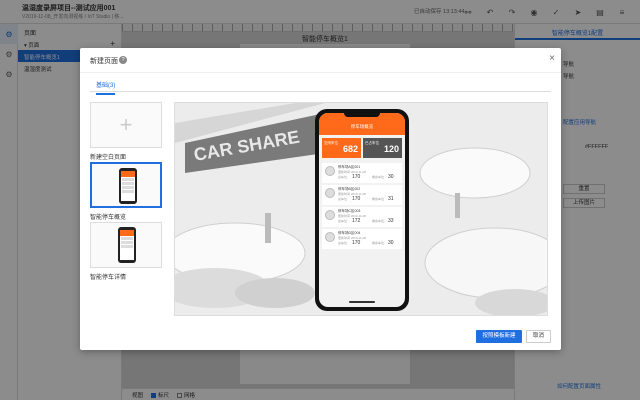 The height and width of the screenshot is (400, 640). Describe the element at coordinates (372, 143) in the screenshot. I see `card-label: 已占车位` at that location.